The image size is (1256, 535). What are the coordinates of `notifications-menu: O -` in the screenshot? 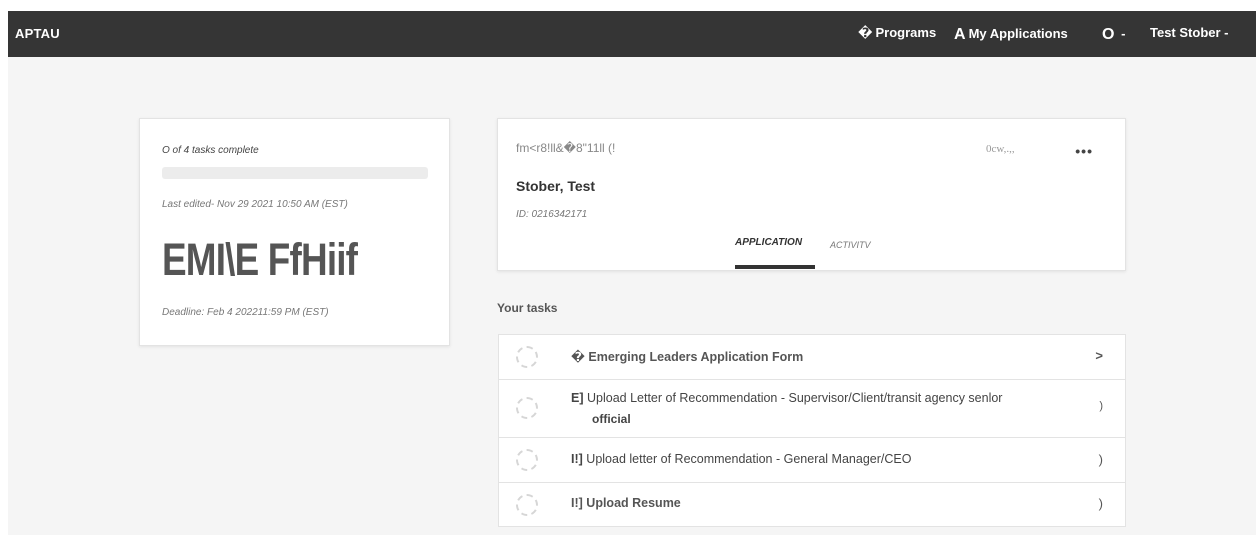 It's located at (1113, 34).